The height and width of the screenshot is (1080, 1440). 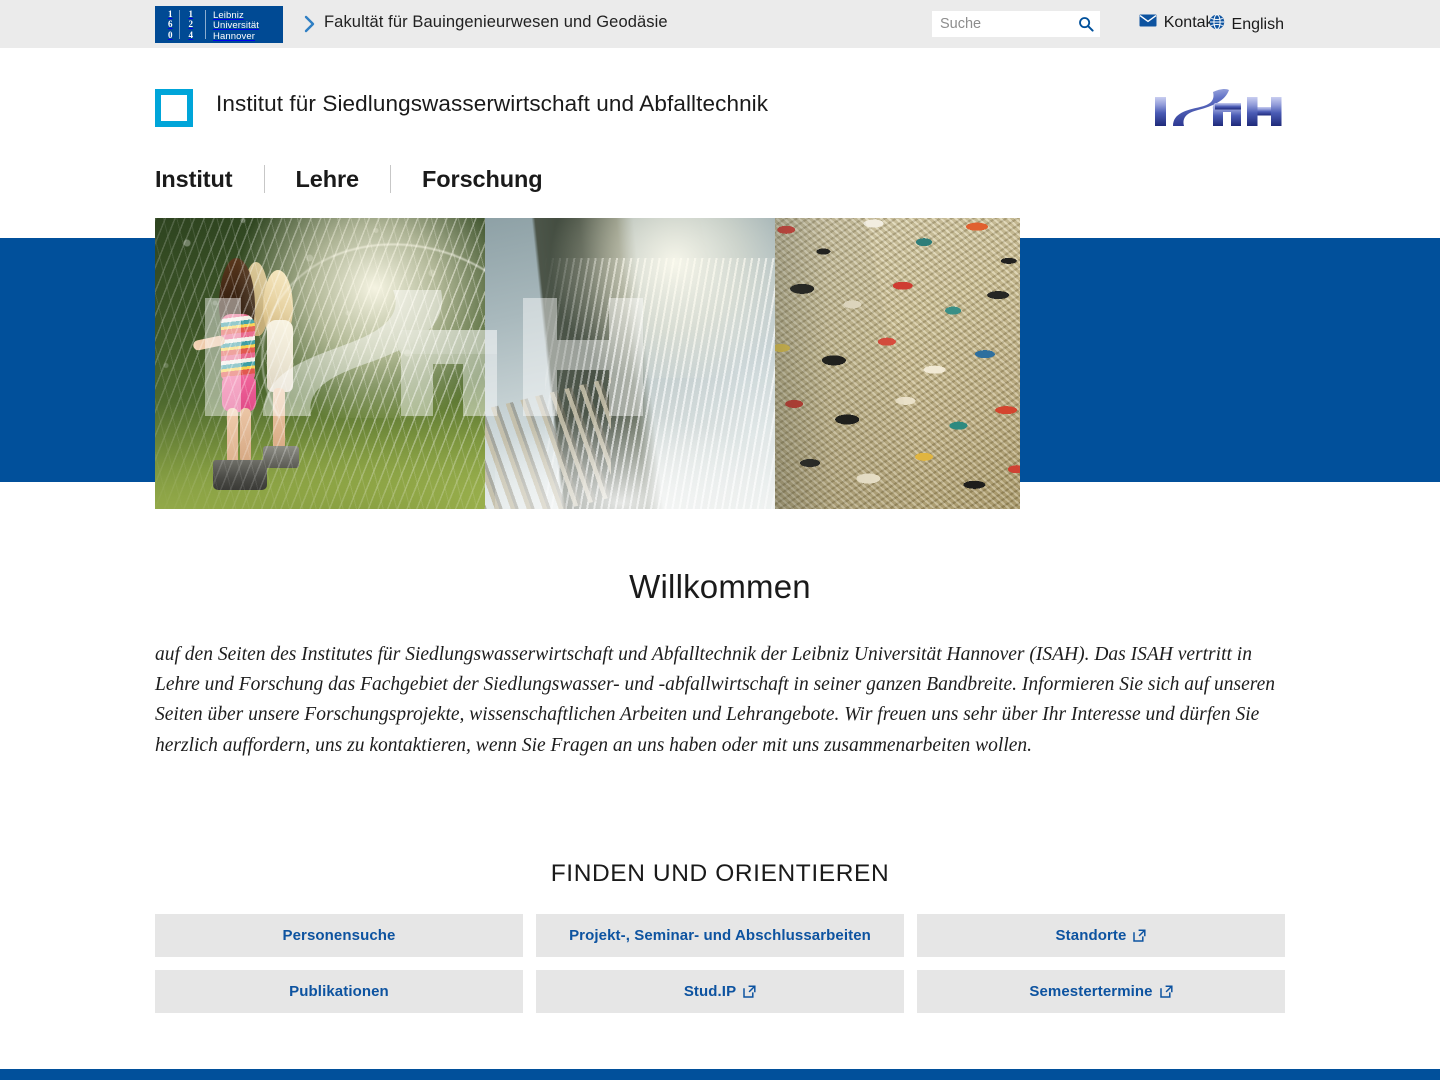 What do you see at coordinates (232, 24) in the screenshot?
I see `leibniz-logo-wordmark: Leibniz Universität Hannover` at bounding box center [232, 24].